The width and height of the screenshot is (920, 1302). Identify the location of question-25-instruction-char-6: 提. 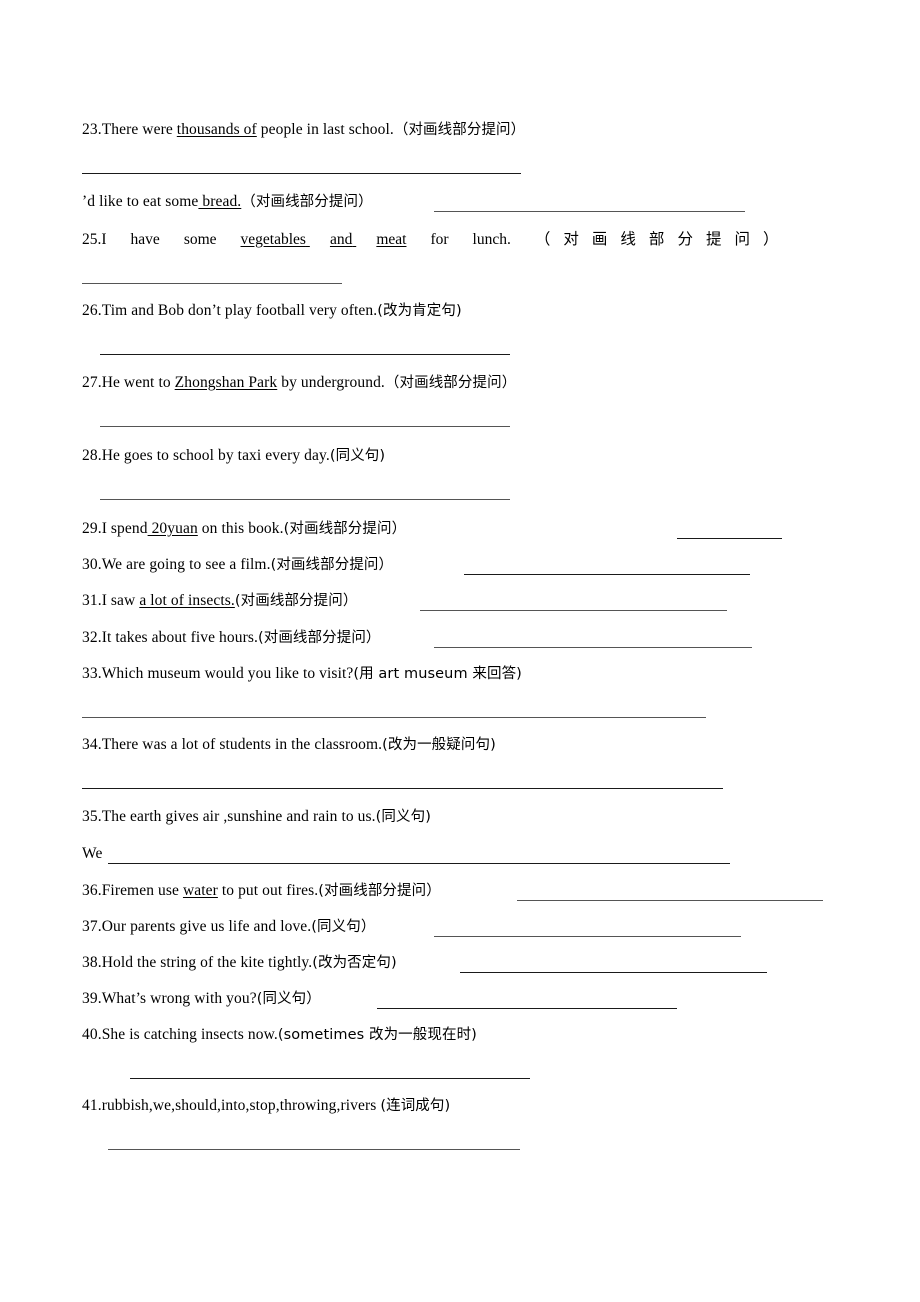
(713, 239).